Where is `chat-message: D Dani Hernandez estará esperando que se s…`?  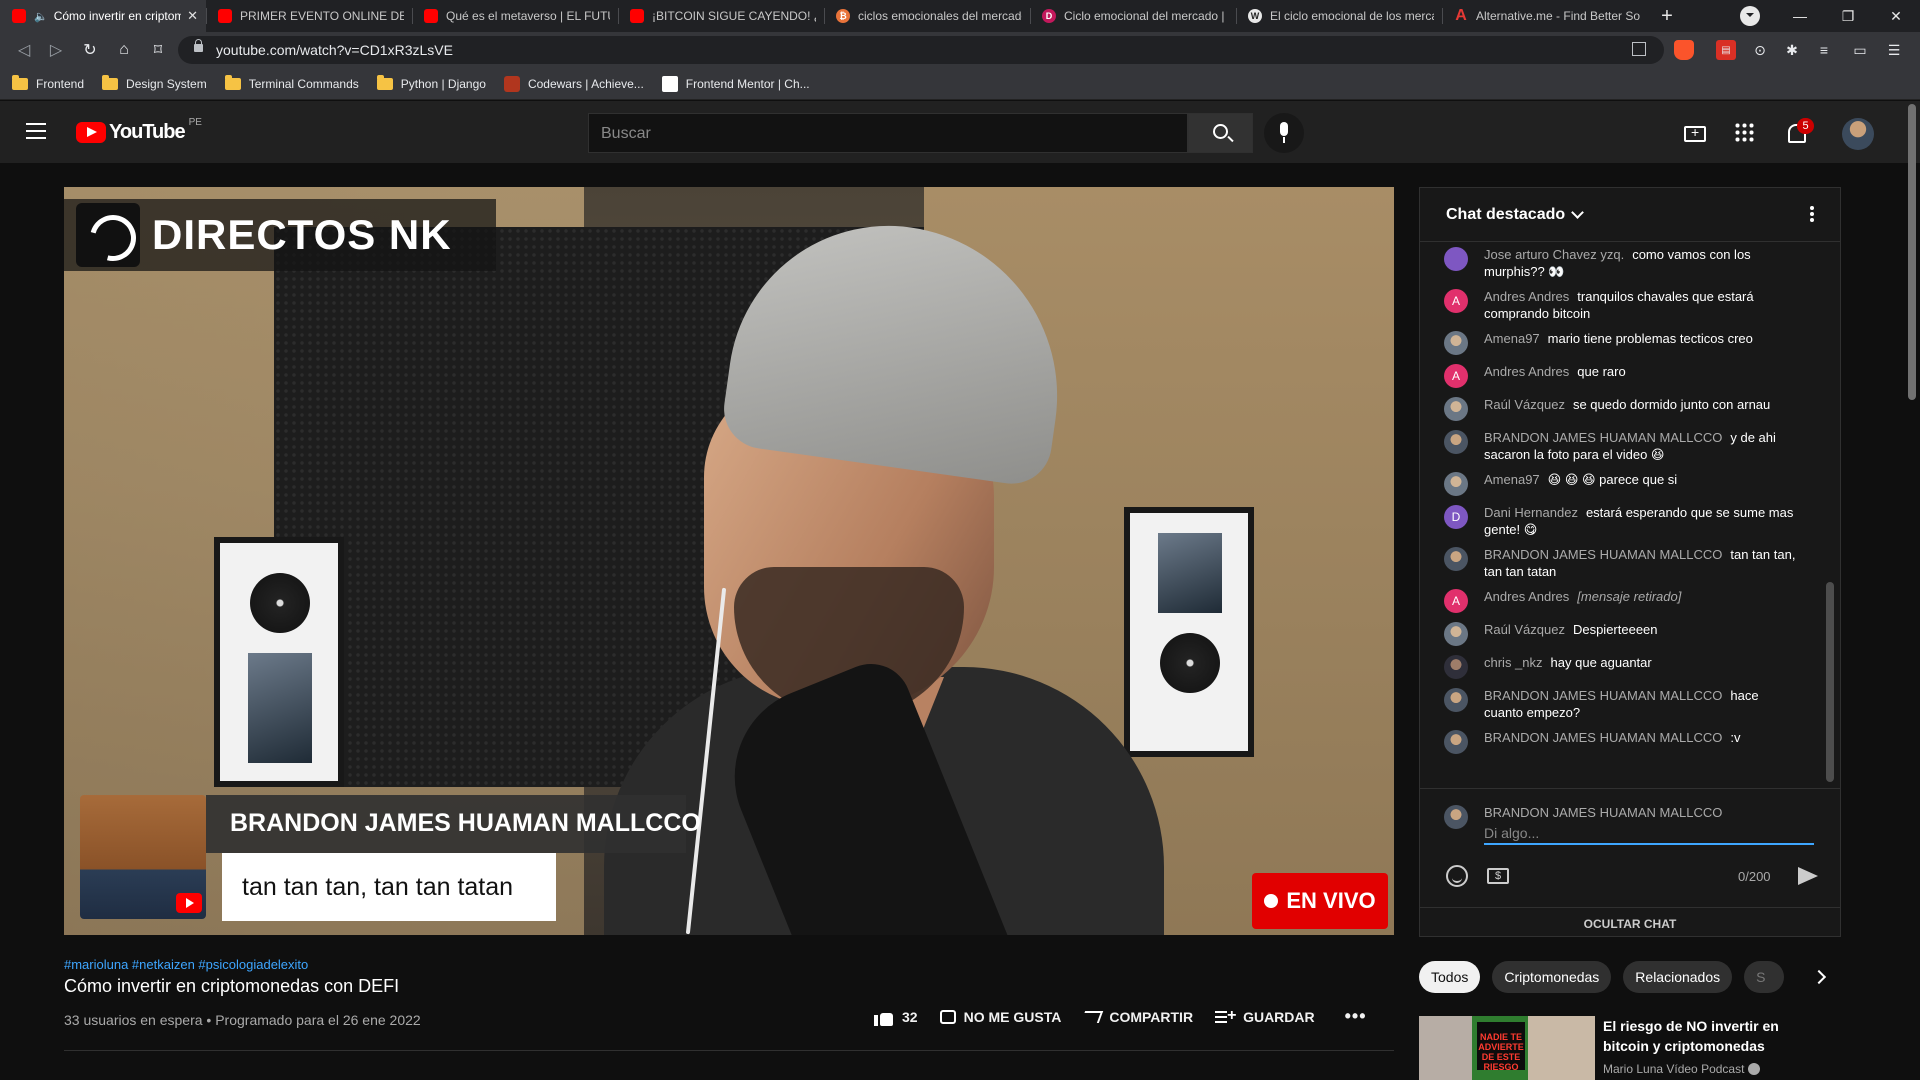
chat-message: D Dani Hernandez estará esperando que se s… is located at coordinates (1622, 521).